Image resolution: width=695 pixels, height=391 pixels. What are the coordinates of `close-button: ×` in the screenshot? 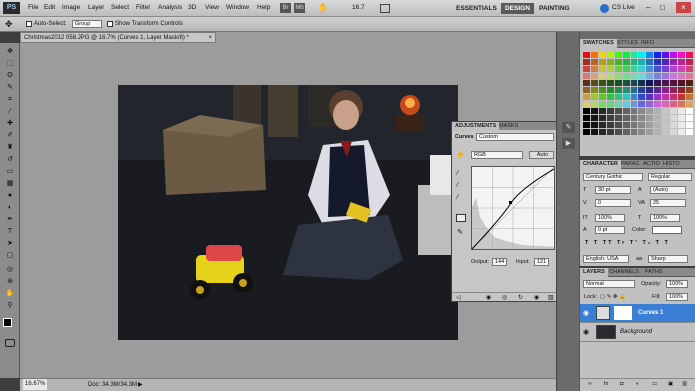 It's located at (683, 7).